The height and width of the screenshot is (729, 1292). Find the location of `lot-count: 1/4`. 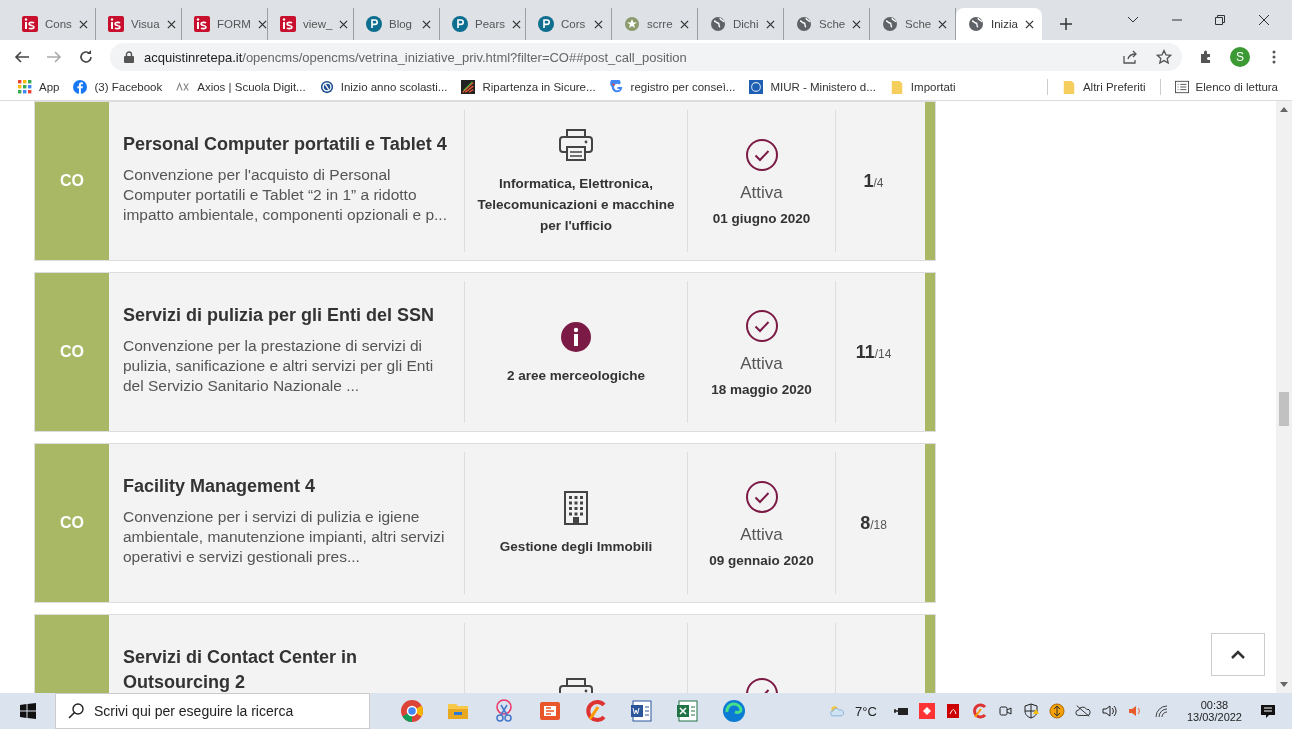

lot-count: 1/4 is located at coordinates (873, 181).